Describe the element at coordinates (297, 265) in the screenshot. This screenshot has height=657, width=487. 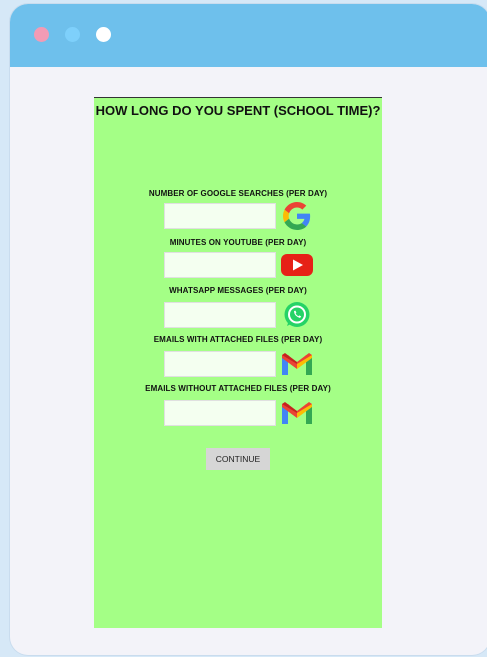
I see `youtube-icon` at that location.